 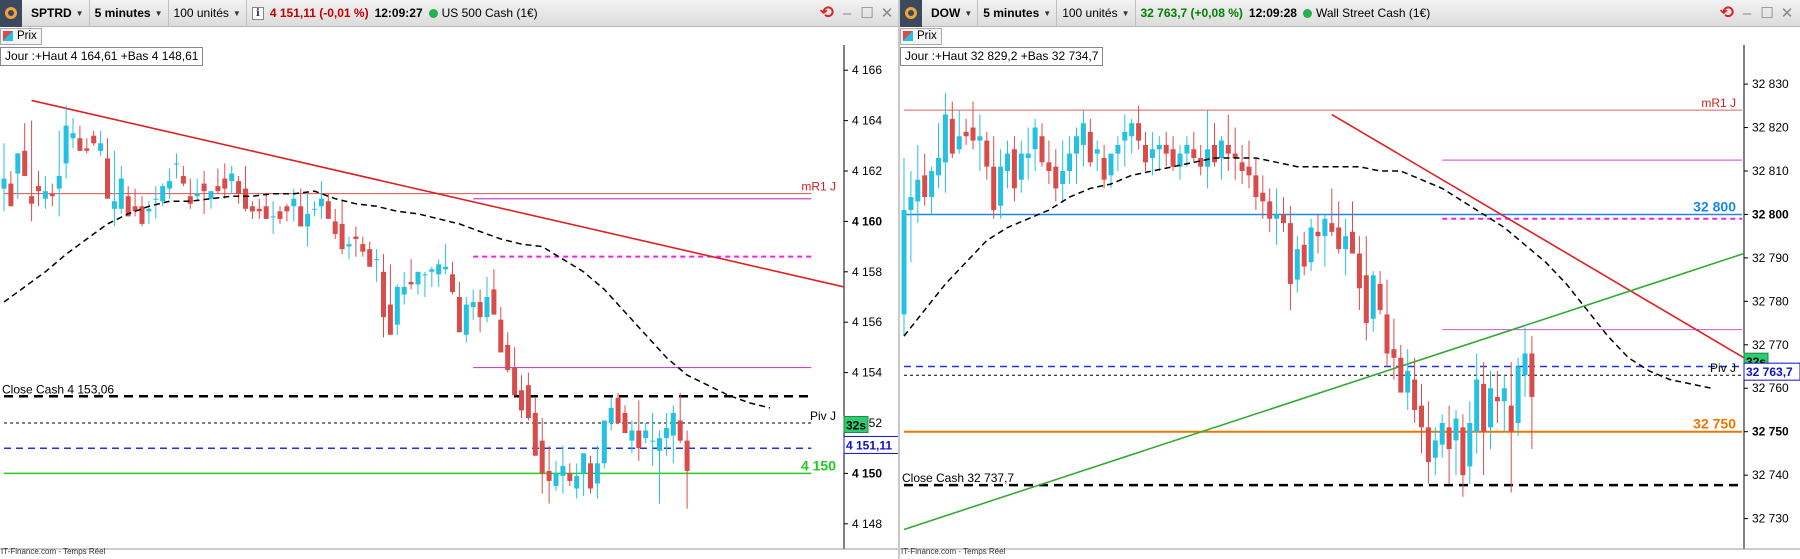 I want to click on current-price-label: 32 763,7, so click(x=1769, y=372).